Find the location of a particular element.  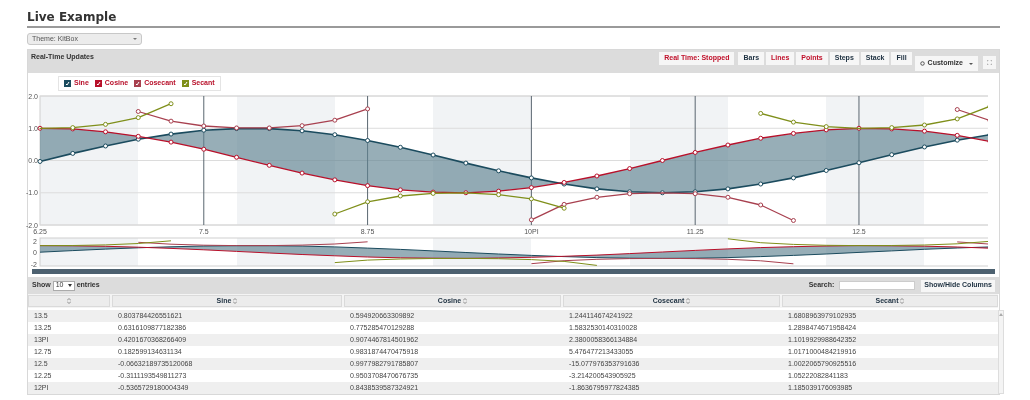

fullscreen-button is located at coordinates (989, 62).